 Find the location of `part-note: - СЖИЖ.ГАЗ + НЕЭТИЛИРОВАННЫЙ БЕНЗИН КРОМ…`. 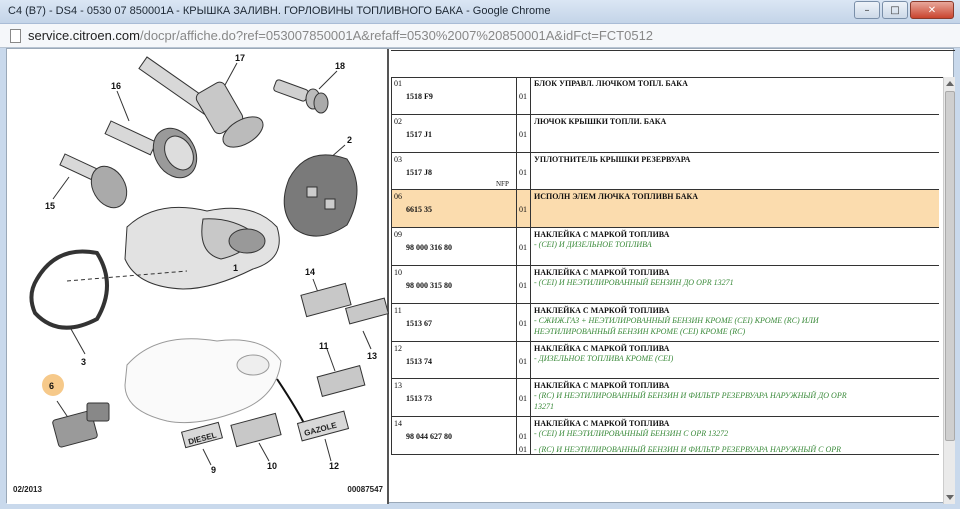

part-note: - СЖИЖ.ГАЗ + НЕЭТИЛИРОВАННЫЙ БЕНЗИН КРОМ… is located at coordinates (676, 320).